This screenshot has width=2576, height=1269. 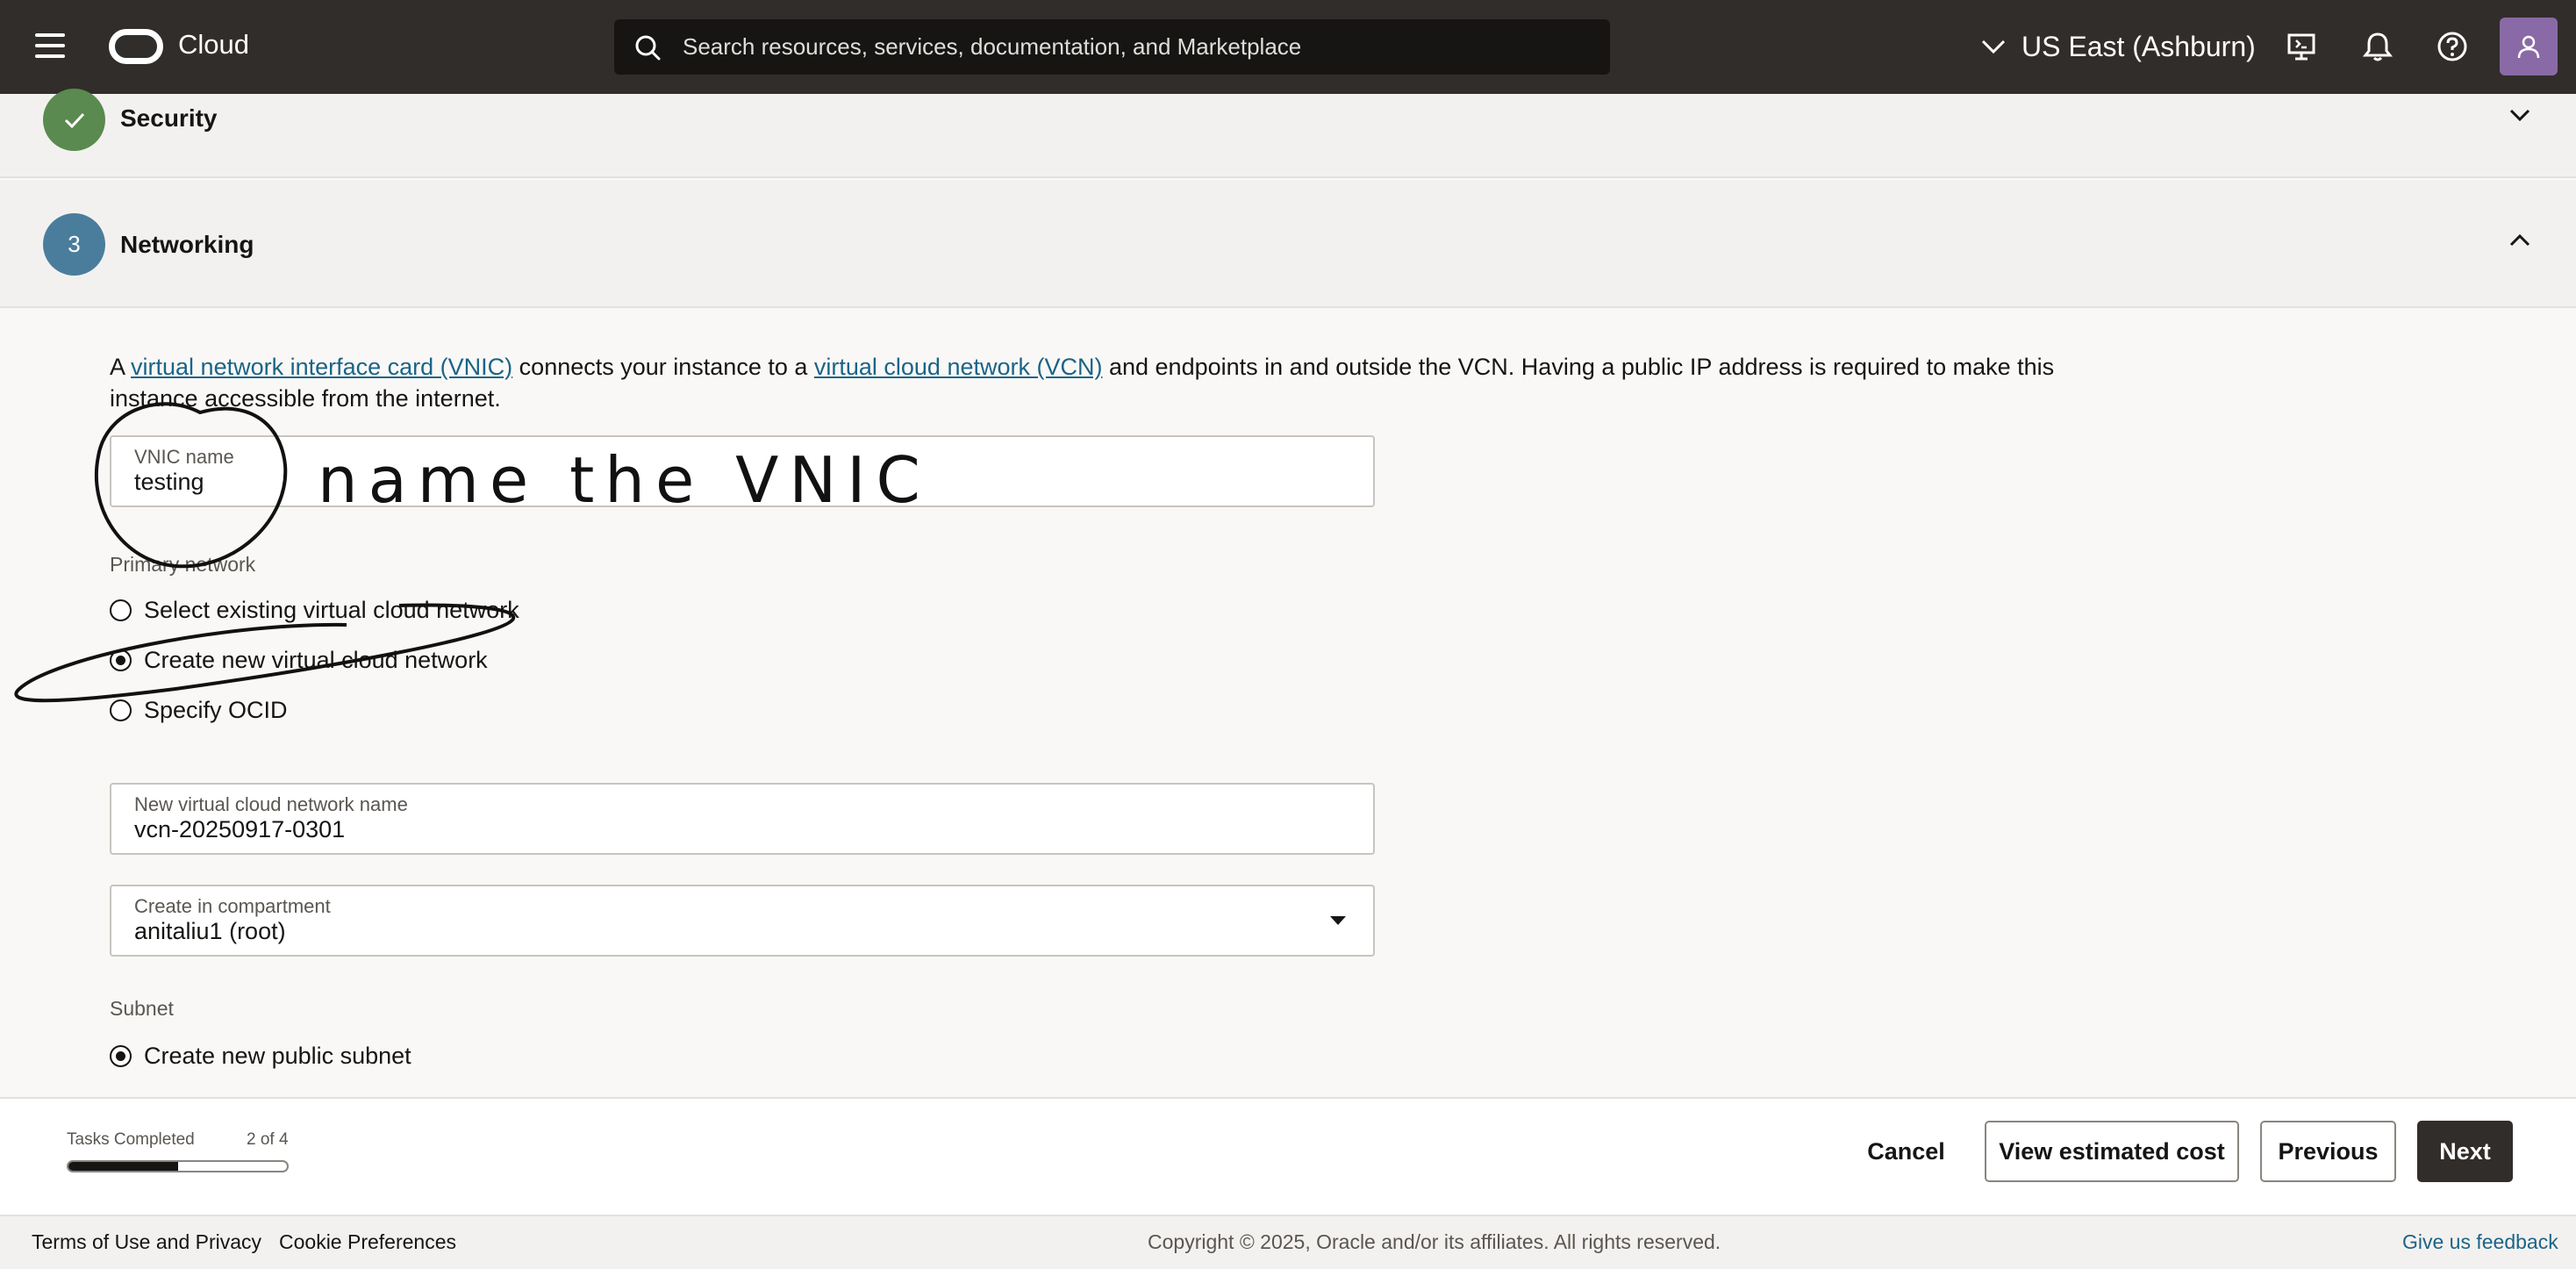 What do you see at coordinates (367, 1242) in the screenshot?
I see `cookie-preferences-link: Cookie Preferences` at bounding box center [367, 1242].